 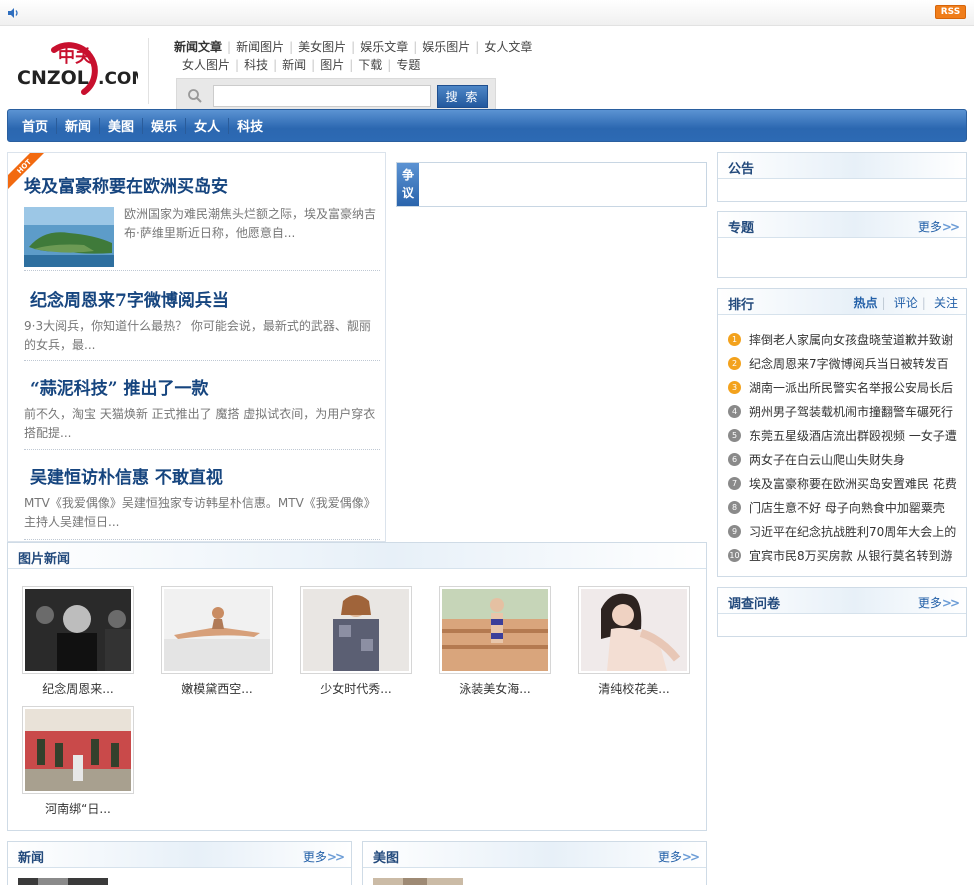 What do you see at coordinates (950, 603) in the screenshot?
I see `double-chevron-icon: >>` at bounding box center [950, 603].